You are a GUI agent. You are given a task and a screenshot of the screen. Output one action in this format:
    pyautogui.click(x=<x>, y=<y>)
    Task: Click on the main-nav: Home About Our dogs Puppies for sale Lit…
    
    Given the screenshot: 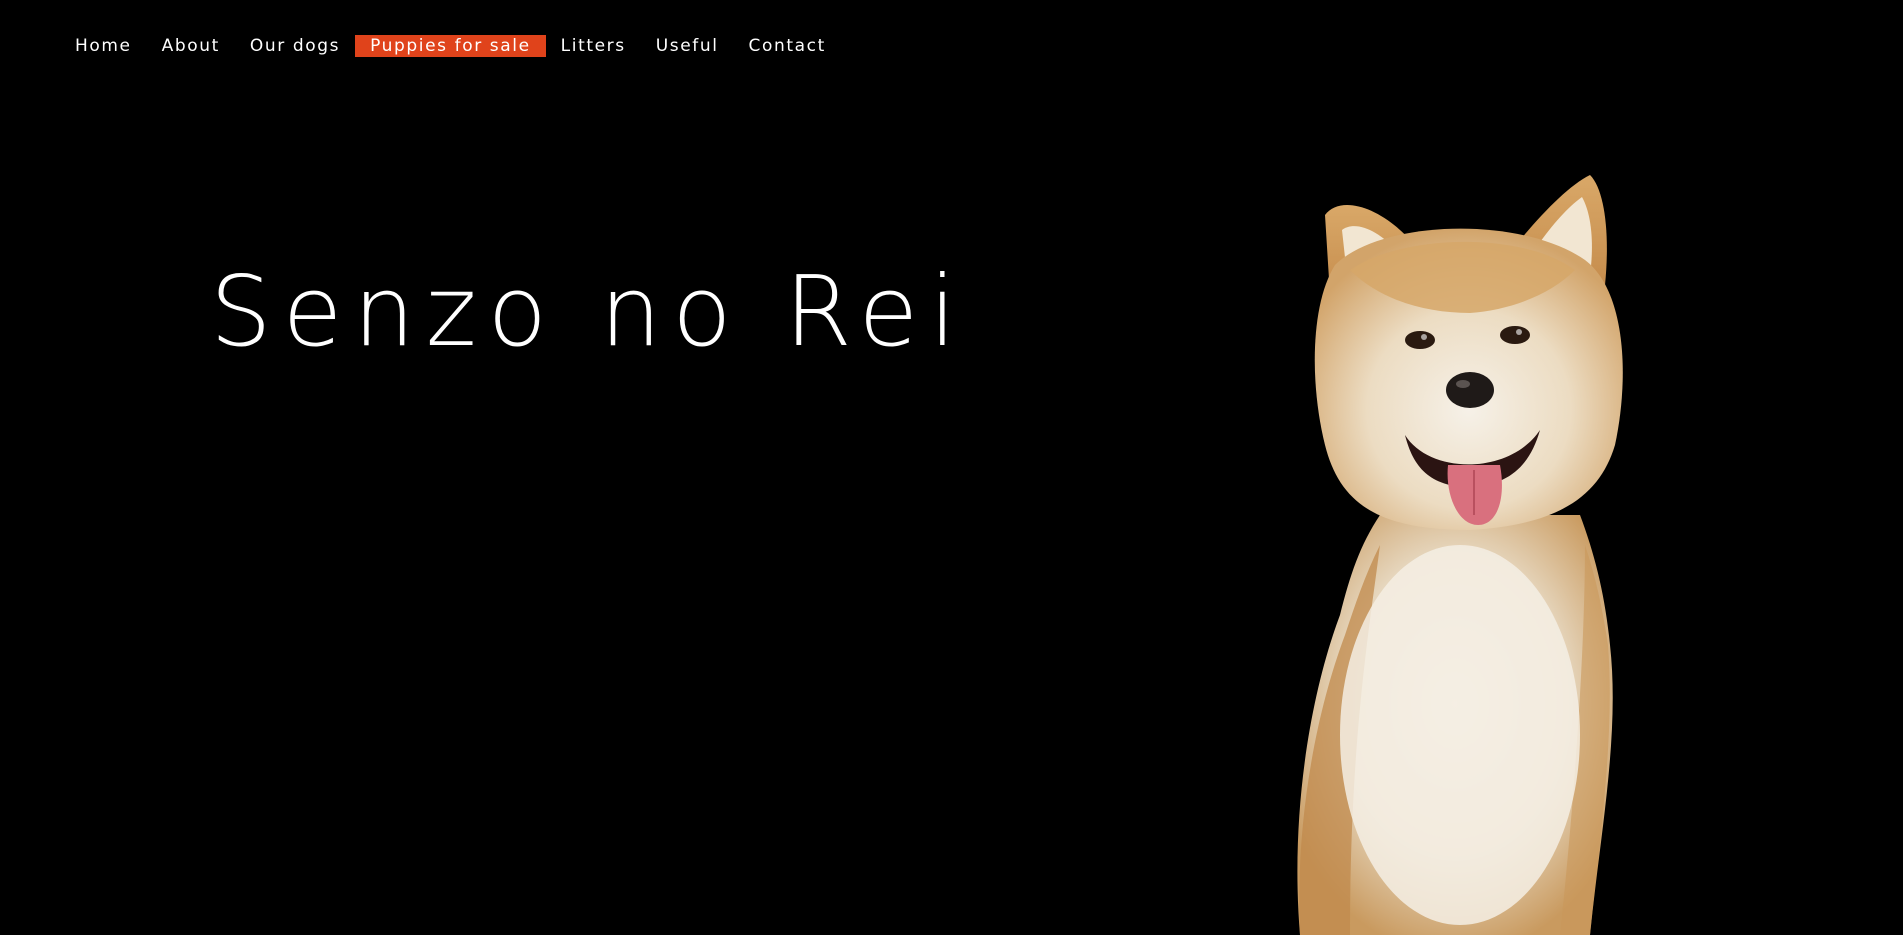 What is the action you would take?
    pyautogui.click(x=450, y=46)
    